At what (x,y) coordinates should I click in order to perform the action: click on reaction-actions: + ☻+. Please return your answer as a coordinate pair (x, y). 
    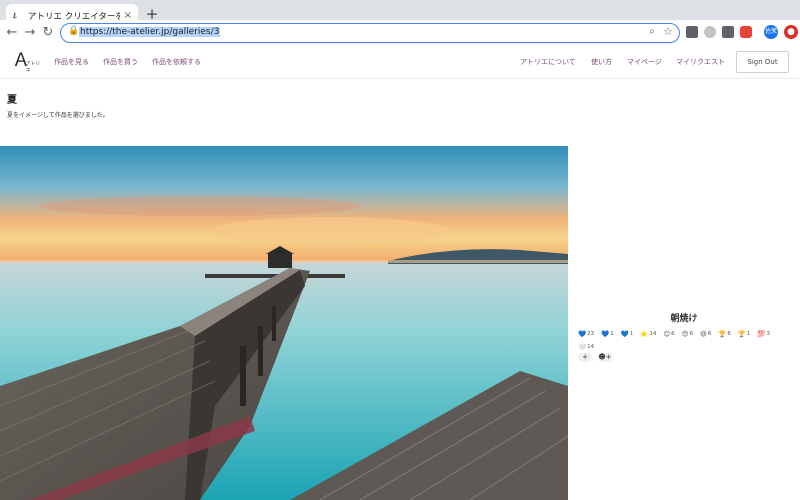
    Looking at the image, I should click on (598, 357).